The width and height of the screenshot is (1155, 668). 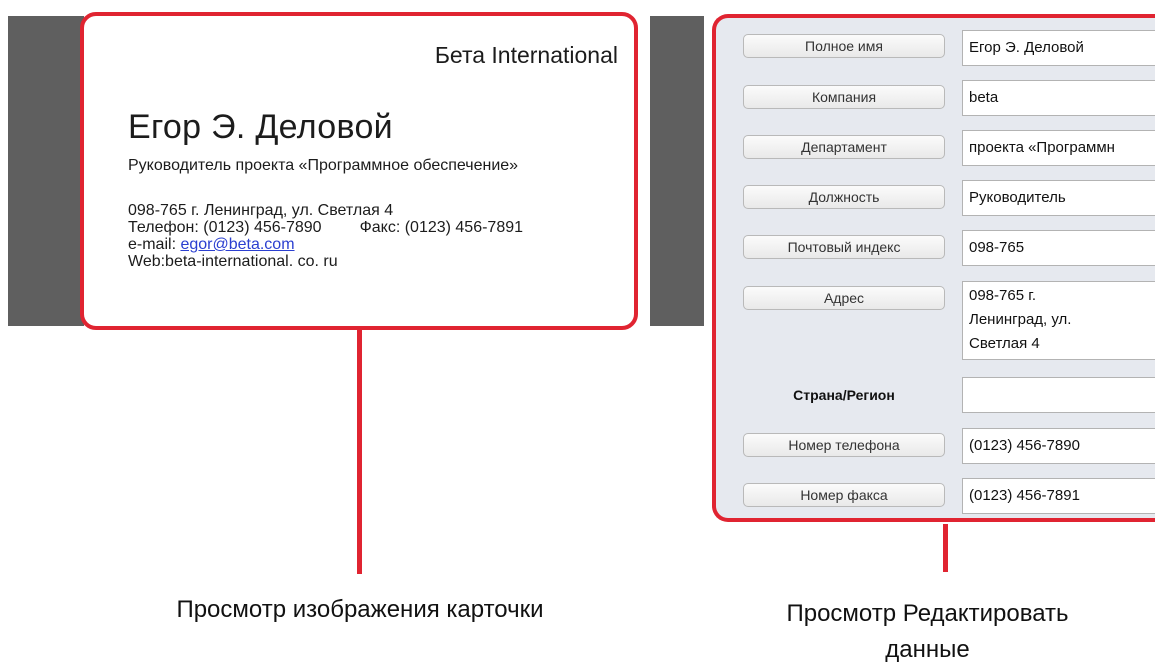 I want to click on card-address: 098-765 г. Ленинград, ул. Светлая 4, so click(x=261, y=210).